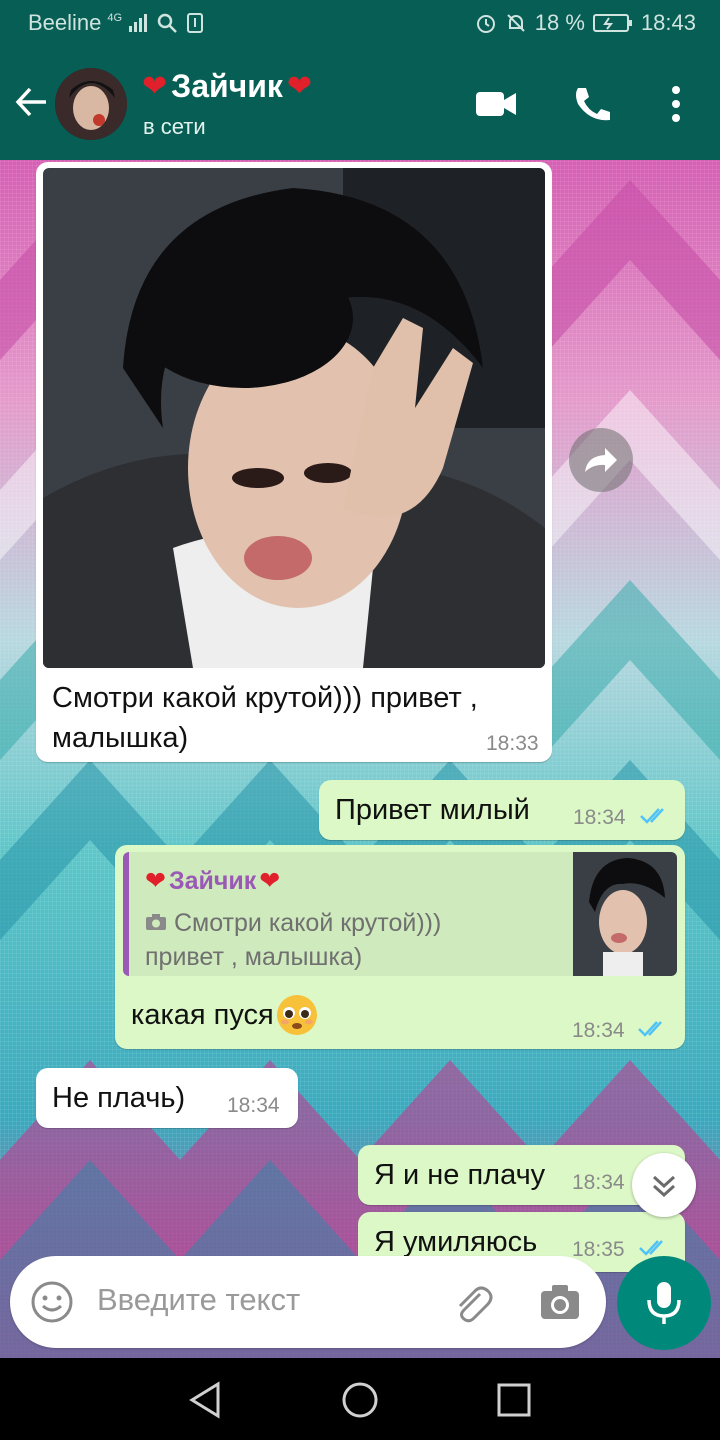 This screenshot has width=720, height=1440. What do you see at coordinates (120, 738) in the screenshot?
I see `message-caption-line2: малышка)` at bounding box center [120, 738].